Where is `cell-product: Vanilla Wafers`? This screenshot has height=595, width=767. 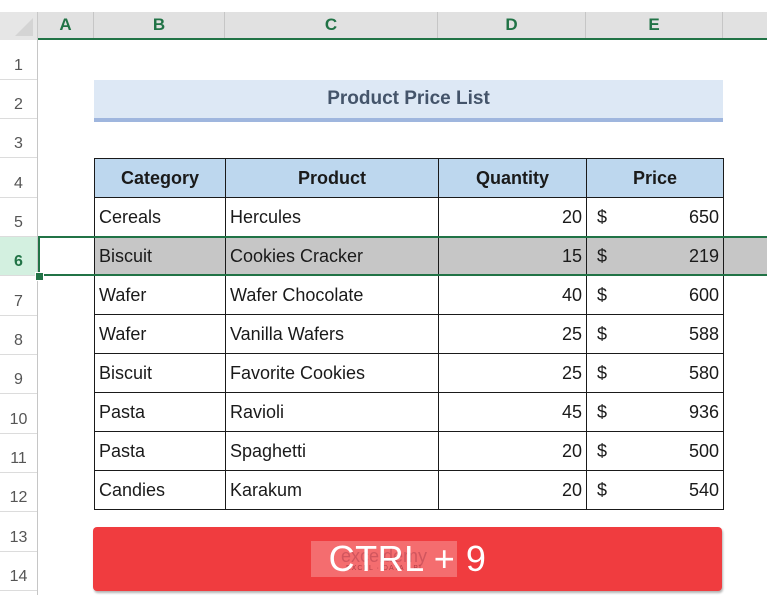
cell-product: Vanilla Wafers is located at coordinates (332, 334).